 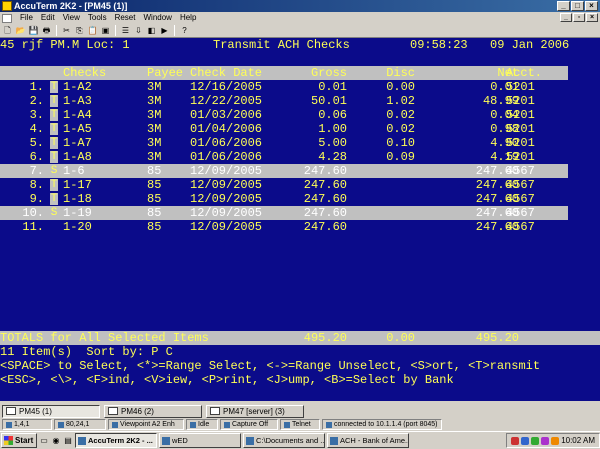 I want to click on tray-network-icon, so click(x=525, y=440).